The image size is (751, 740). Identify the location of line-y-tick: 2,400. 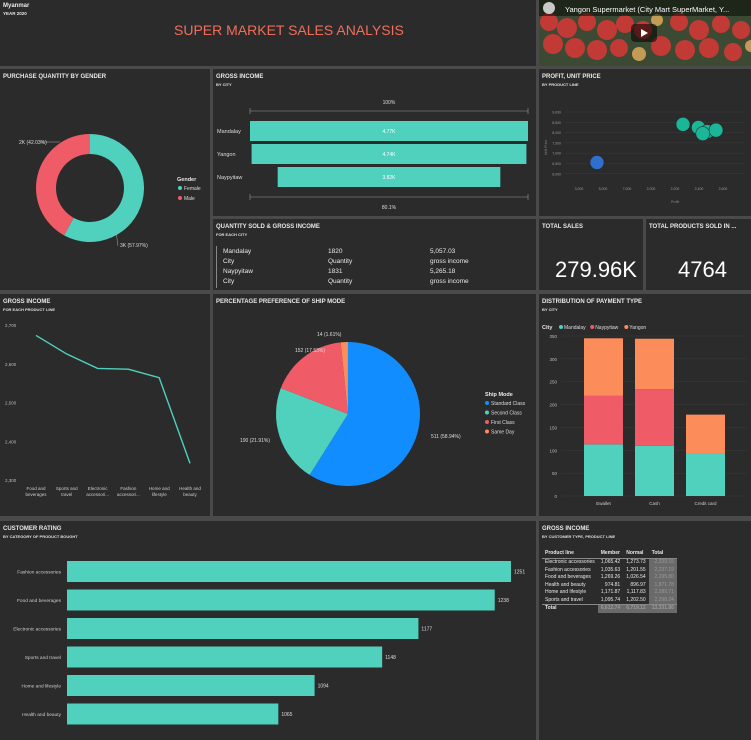
(11, 441).